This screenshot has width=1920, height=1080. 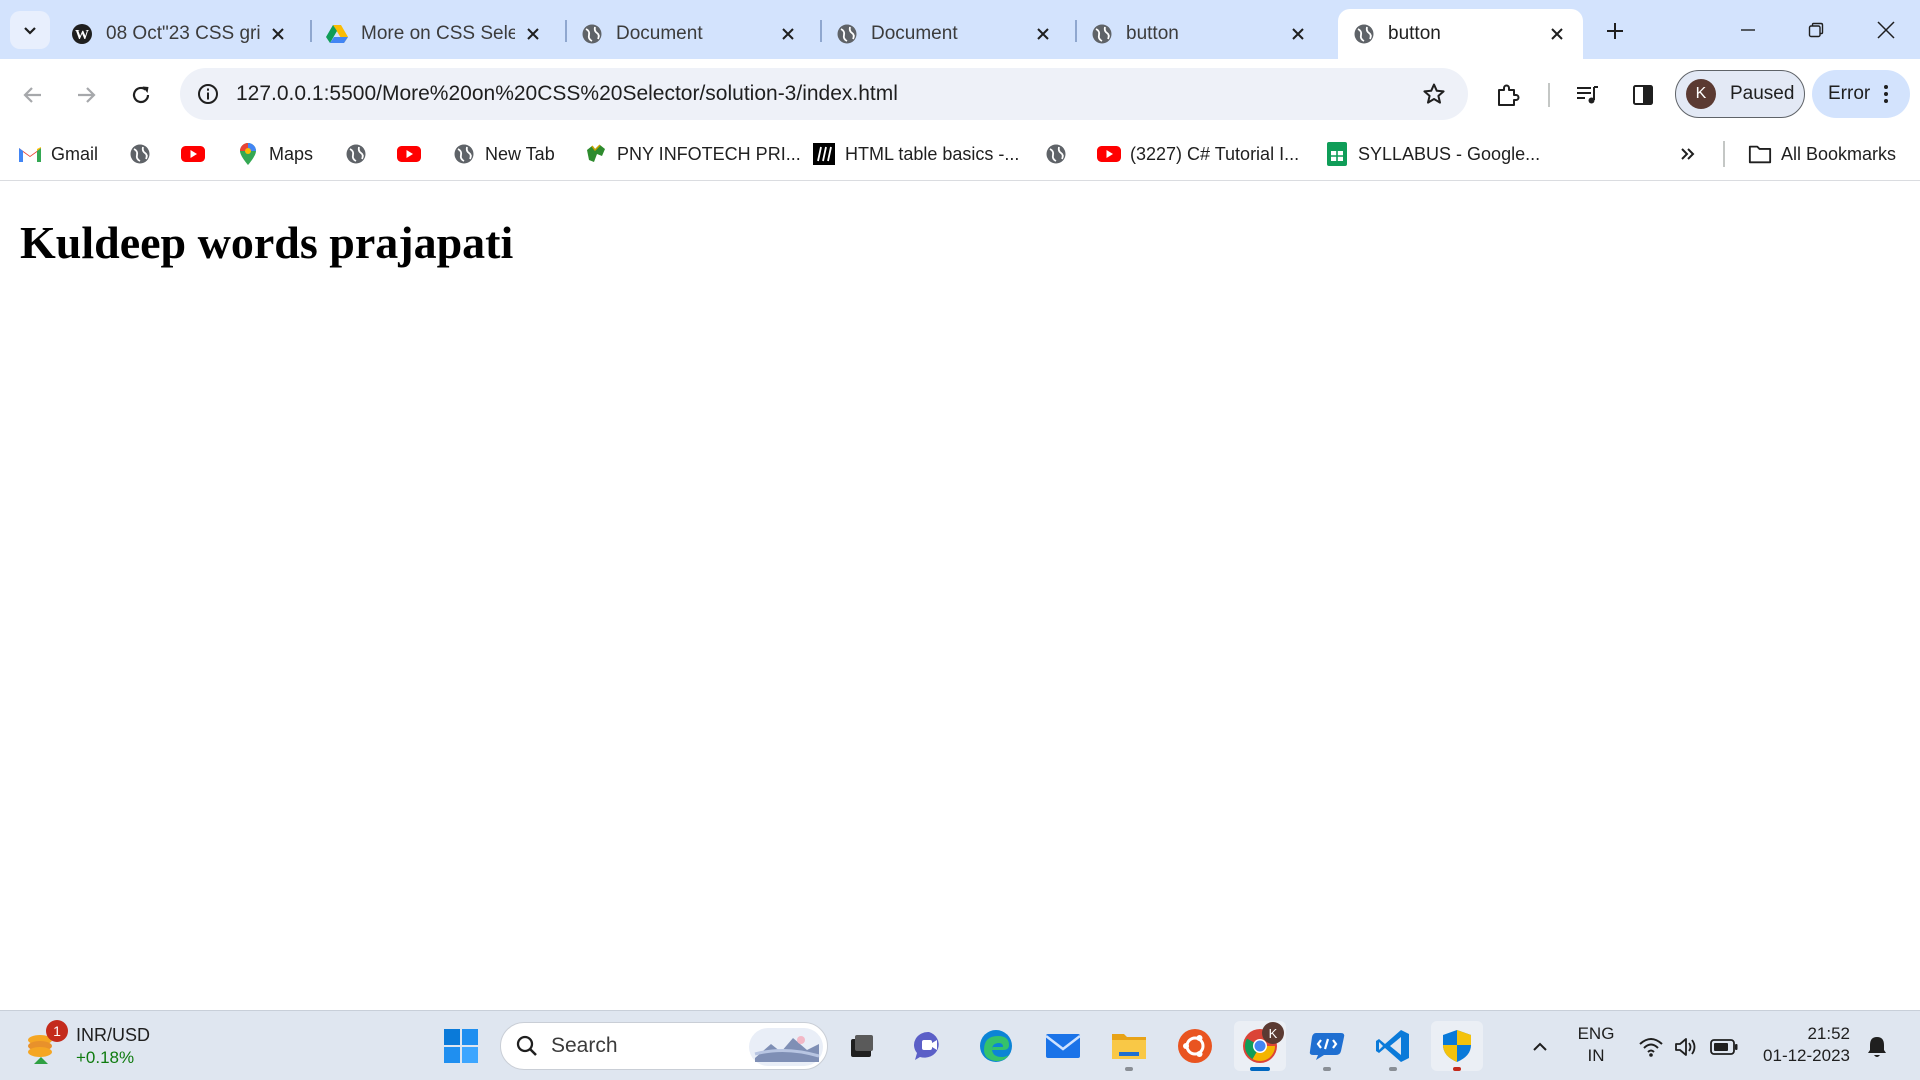 What do you see at coordinates (929, 1046) in the screenshot?
I see `teams-chat-button` at bounding box center [929, 1046].